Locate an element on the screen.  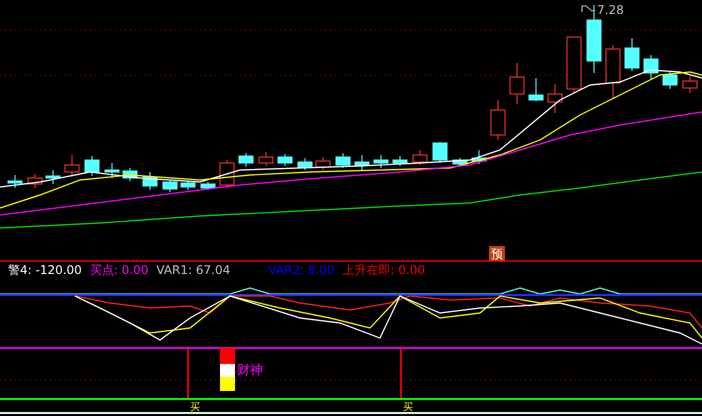
indicator-value: 买点: 0.00 is located at coordinates (119, 270).